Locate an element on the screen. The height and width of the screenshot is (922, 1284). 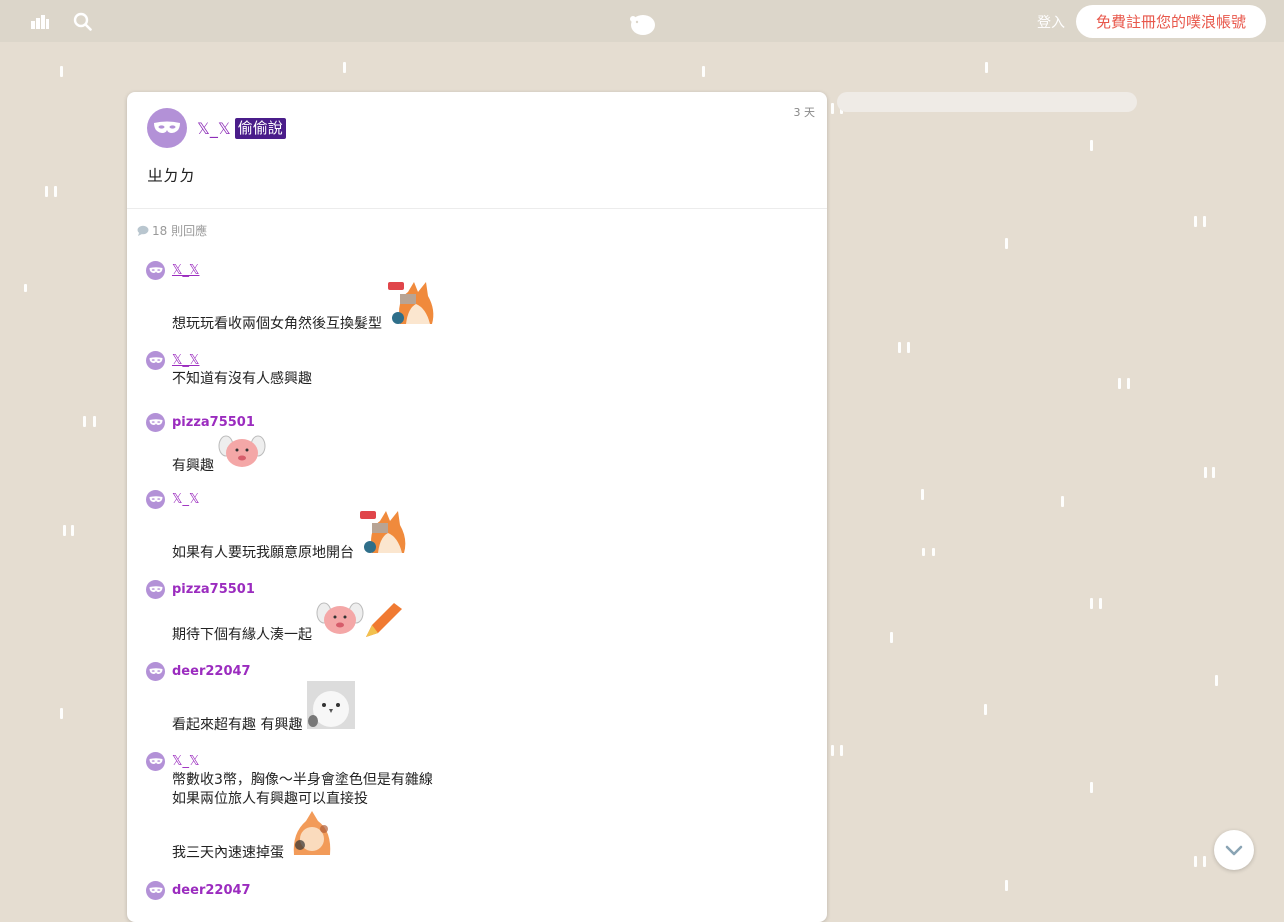
reply-item: deer22047 is located at coordinates (198, 890).